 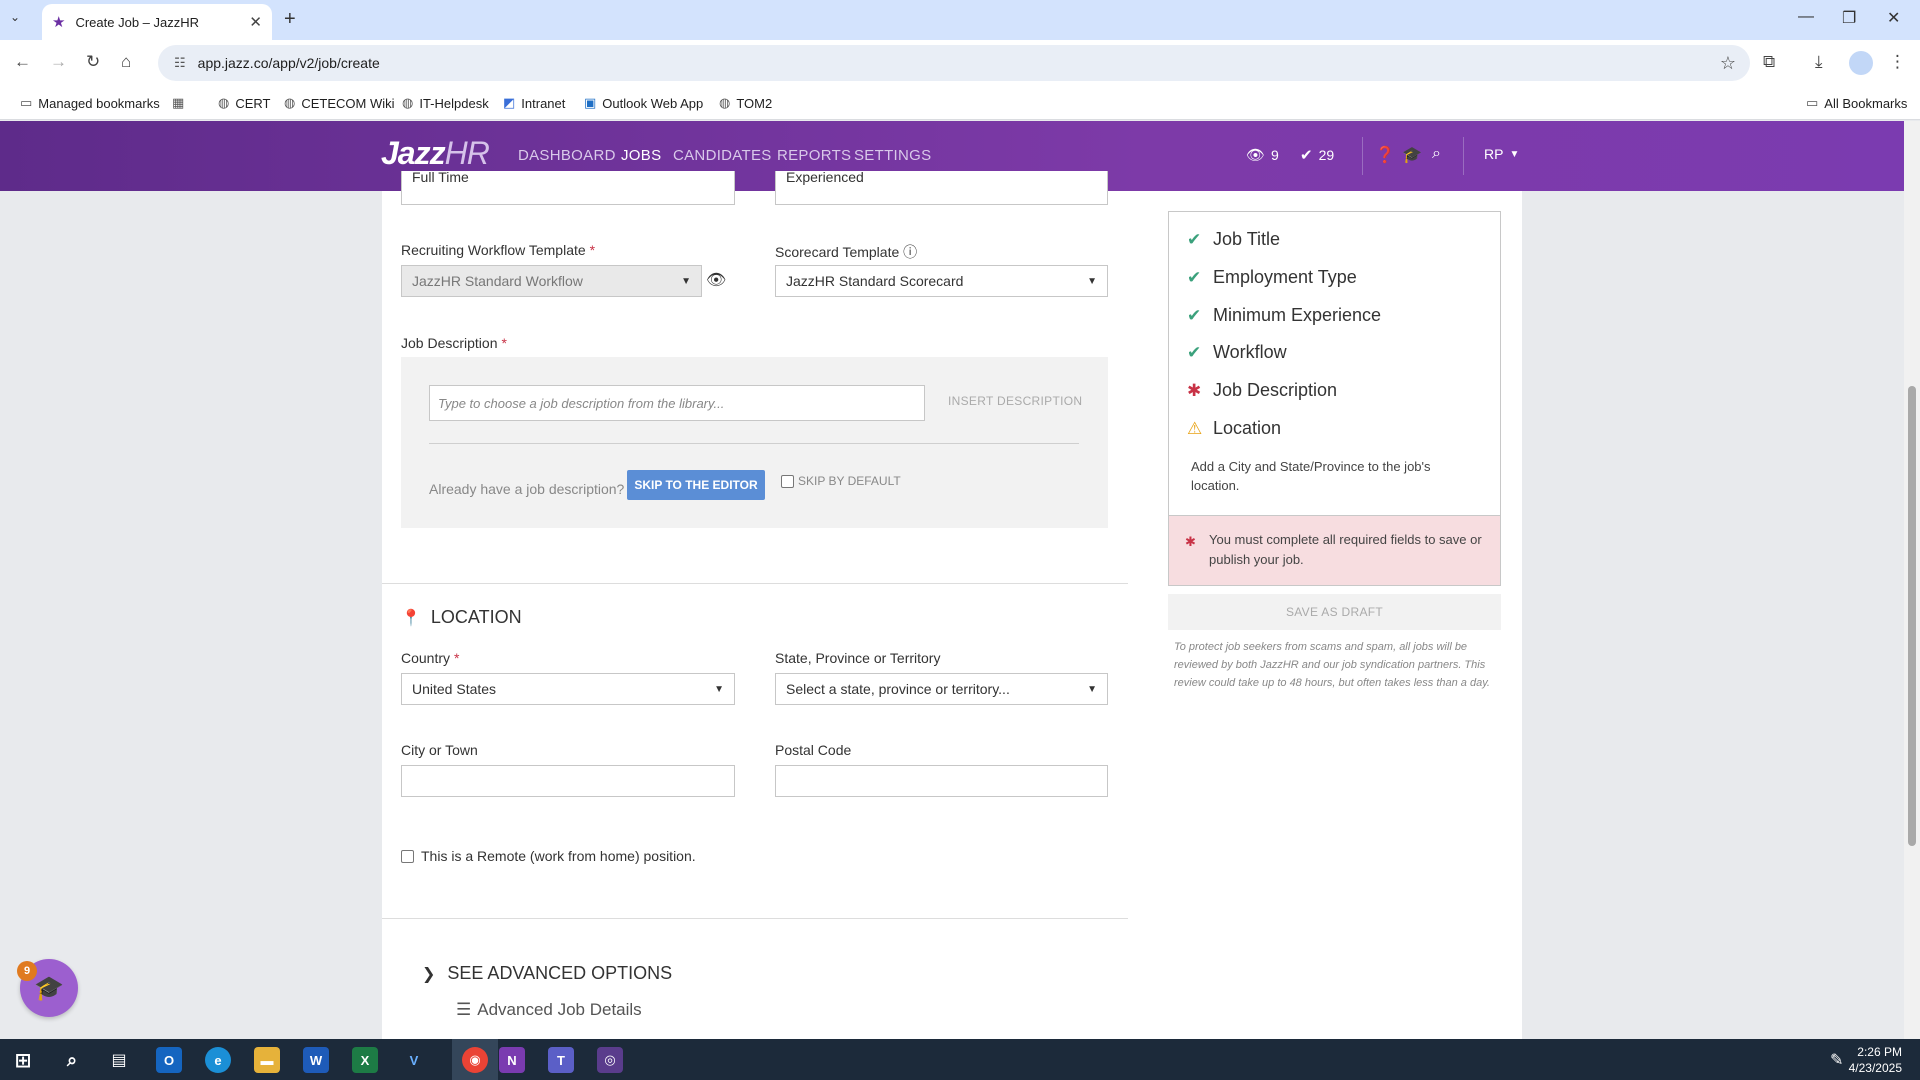 I want to click on scorecard-select: JazzHR Standard Scorecard ▼, so click(x=941, y=281).